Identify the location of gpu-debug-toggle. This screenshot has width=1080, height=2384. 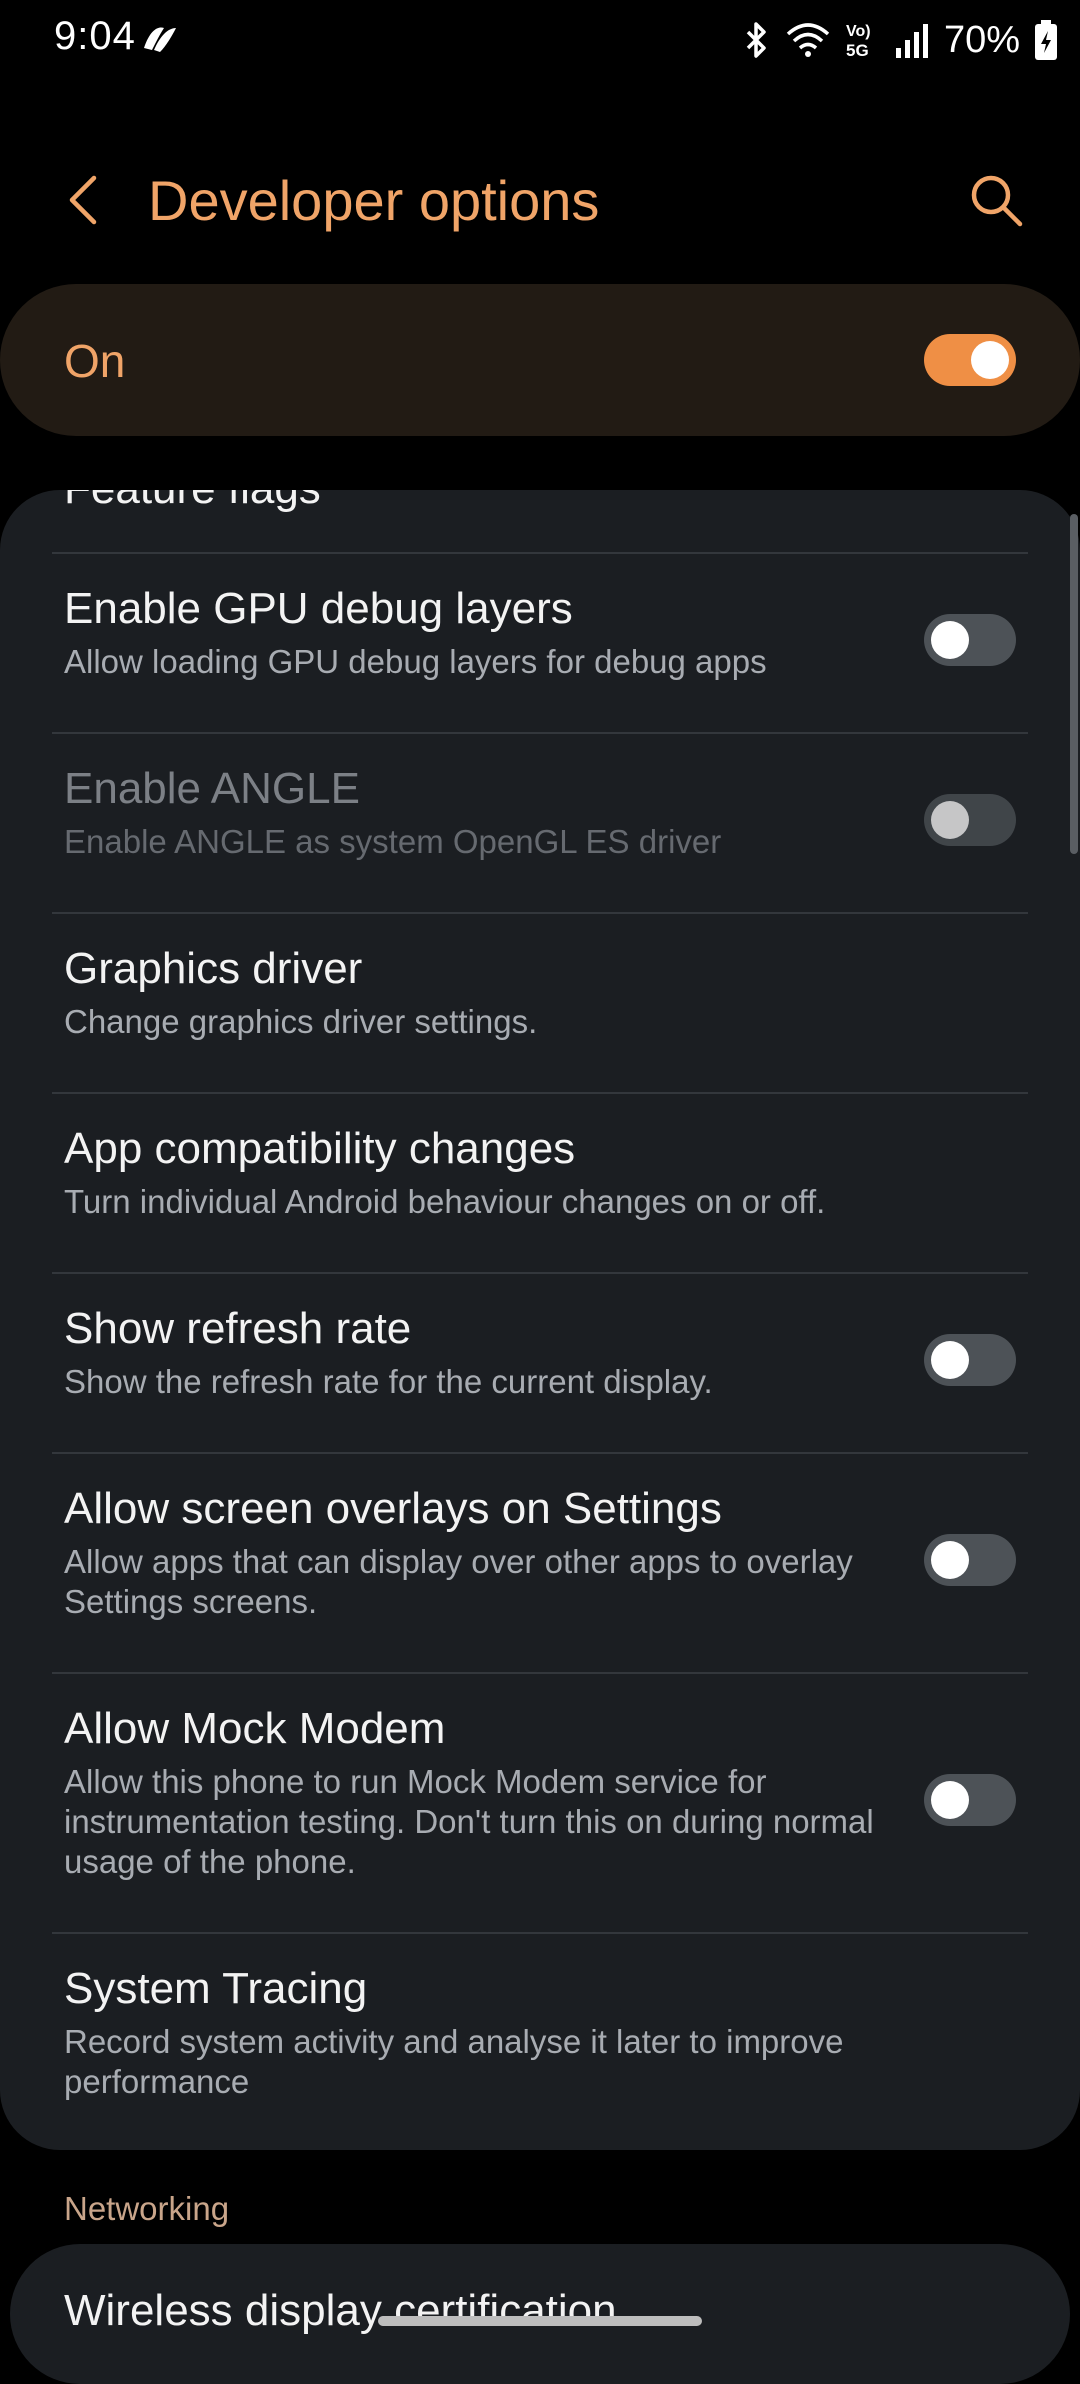
(970, 640).